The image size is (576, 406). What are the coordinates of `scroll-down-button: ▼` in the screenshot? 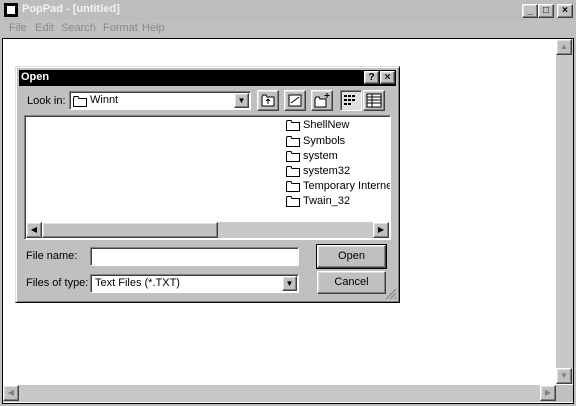 It's located at (564, 376).